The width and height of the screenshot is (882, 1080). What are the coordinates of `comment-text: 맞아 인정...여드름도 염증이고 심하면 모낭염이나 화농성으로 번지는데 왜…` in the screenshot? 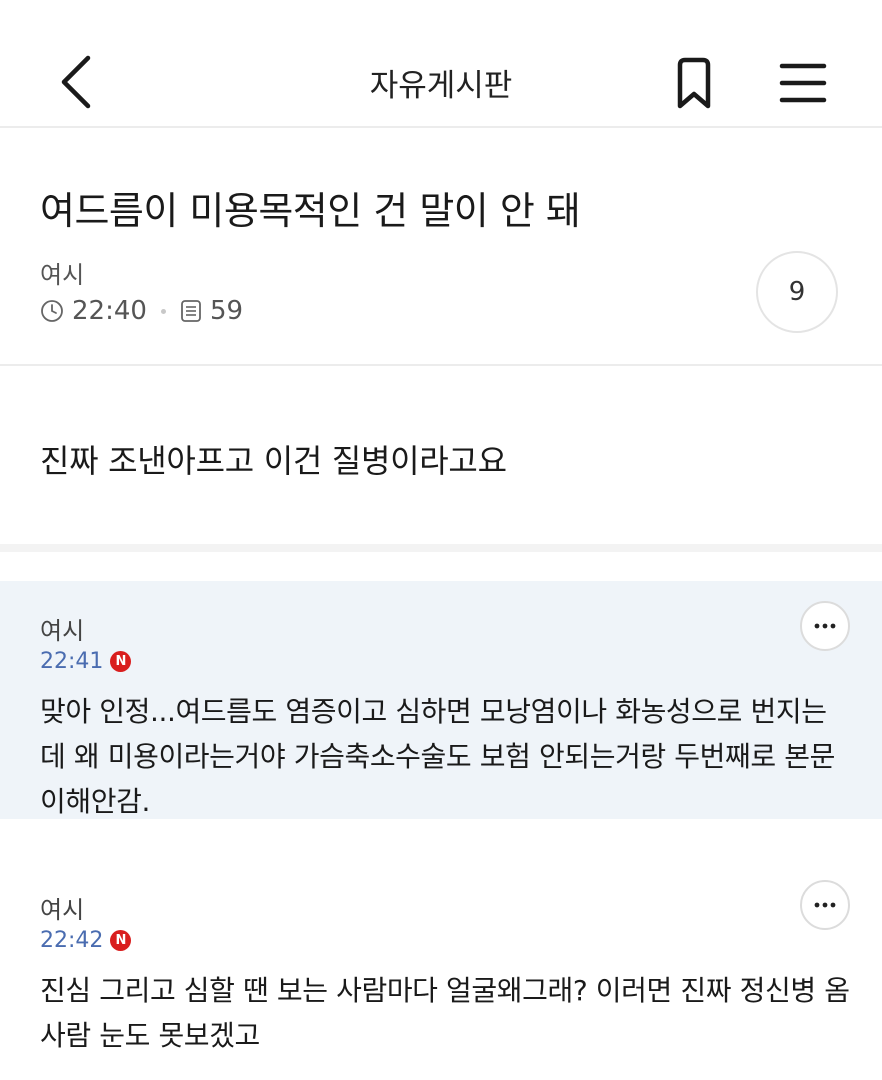 It's located at (437, 756).